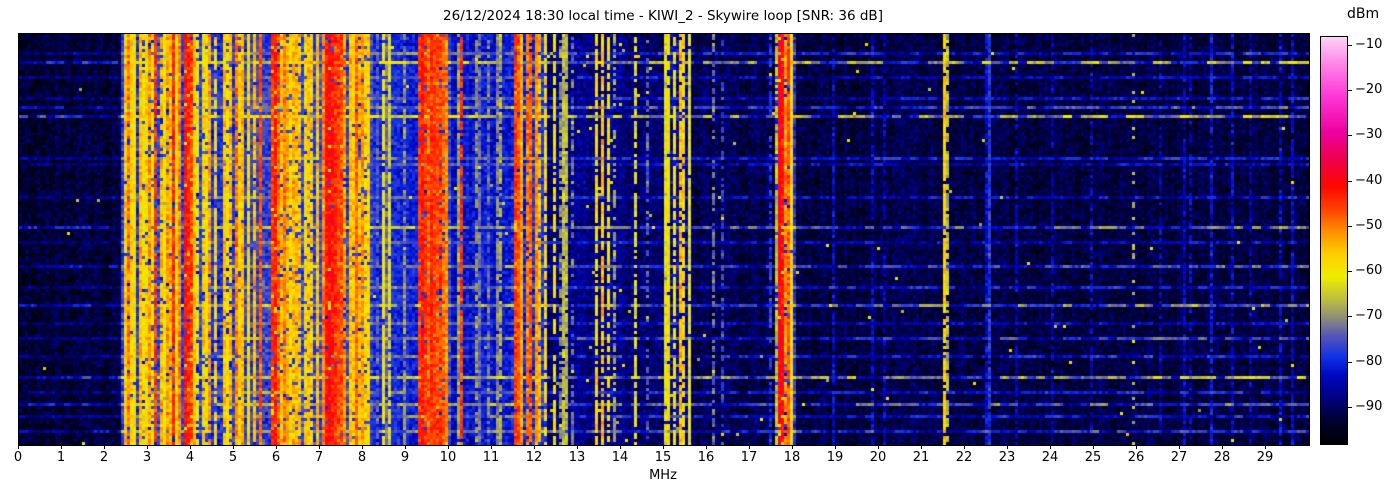 This screenshot has width=1400, height=500. I want to click on x-tick-label: 18, so click(792, 457).